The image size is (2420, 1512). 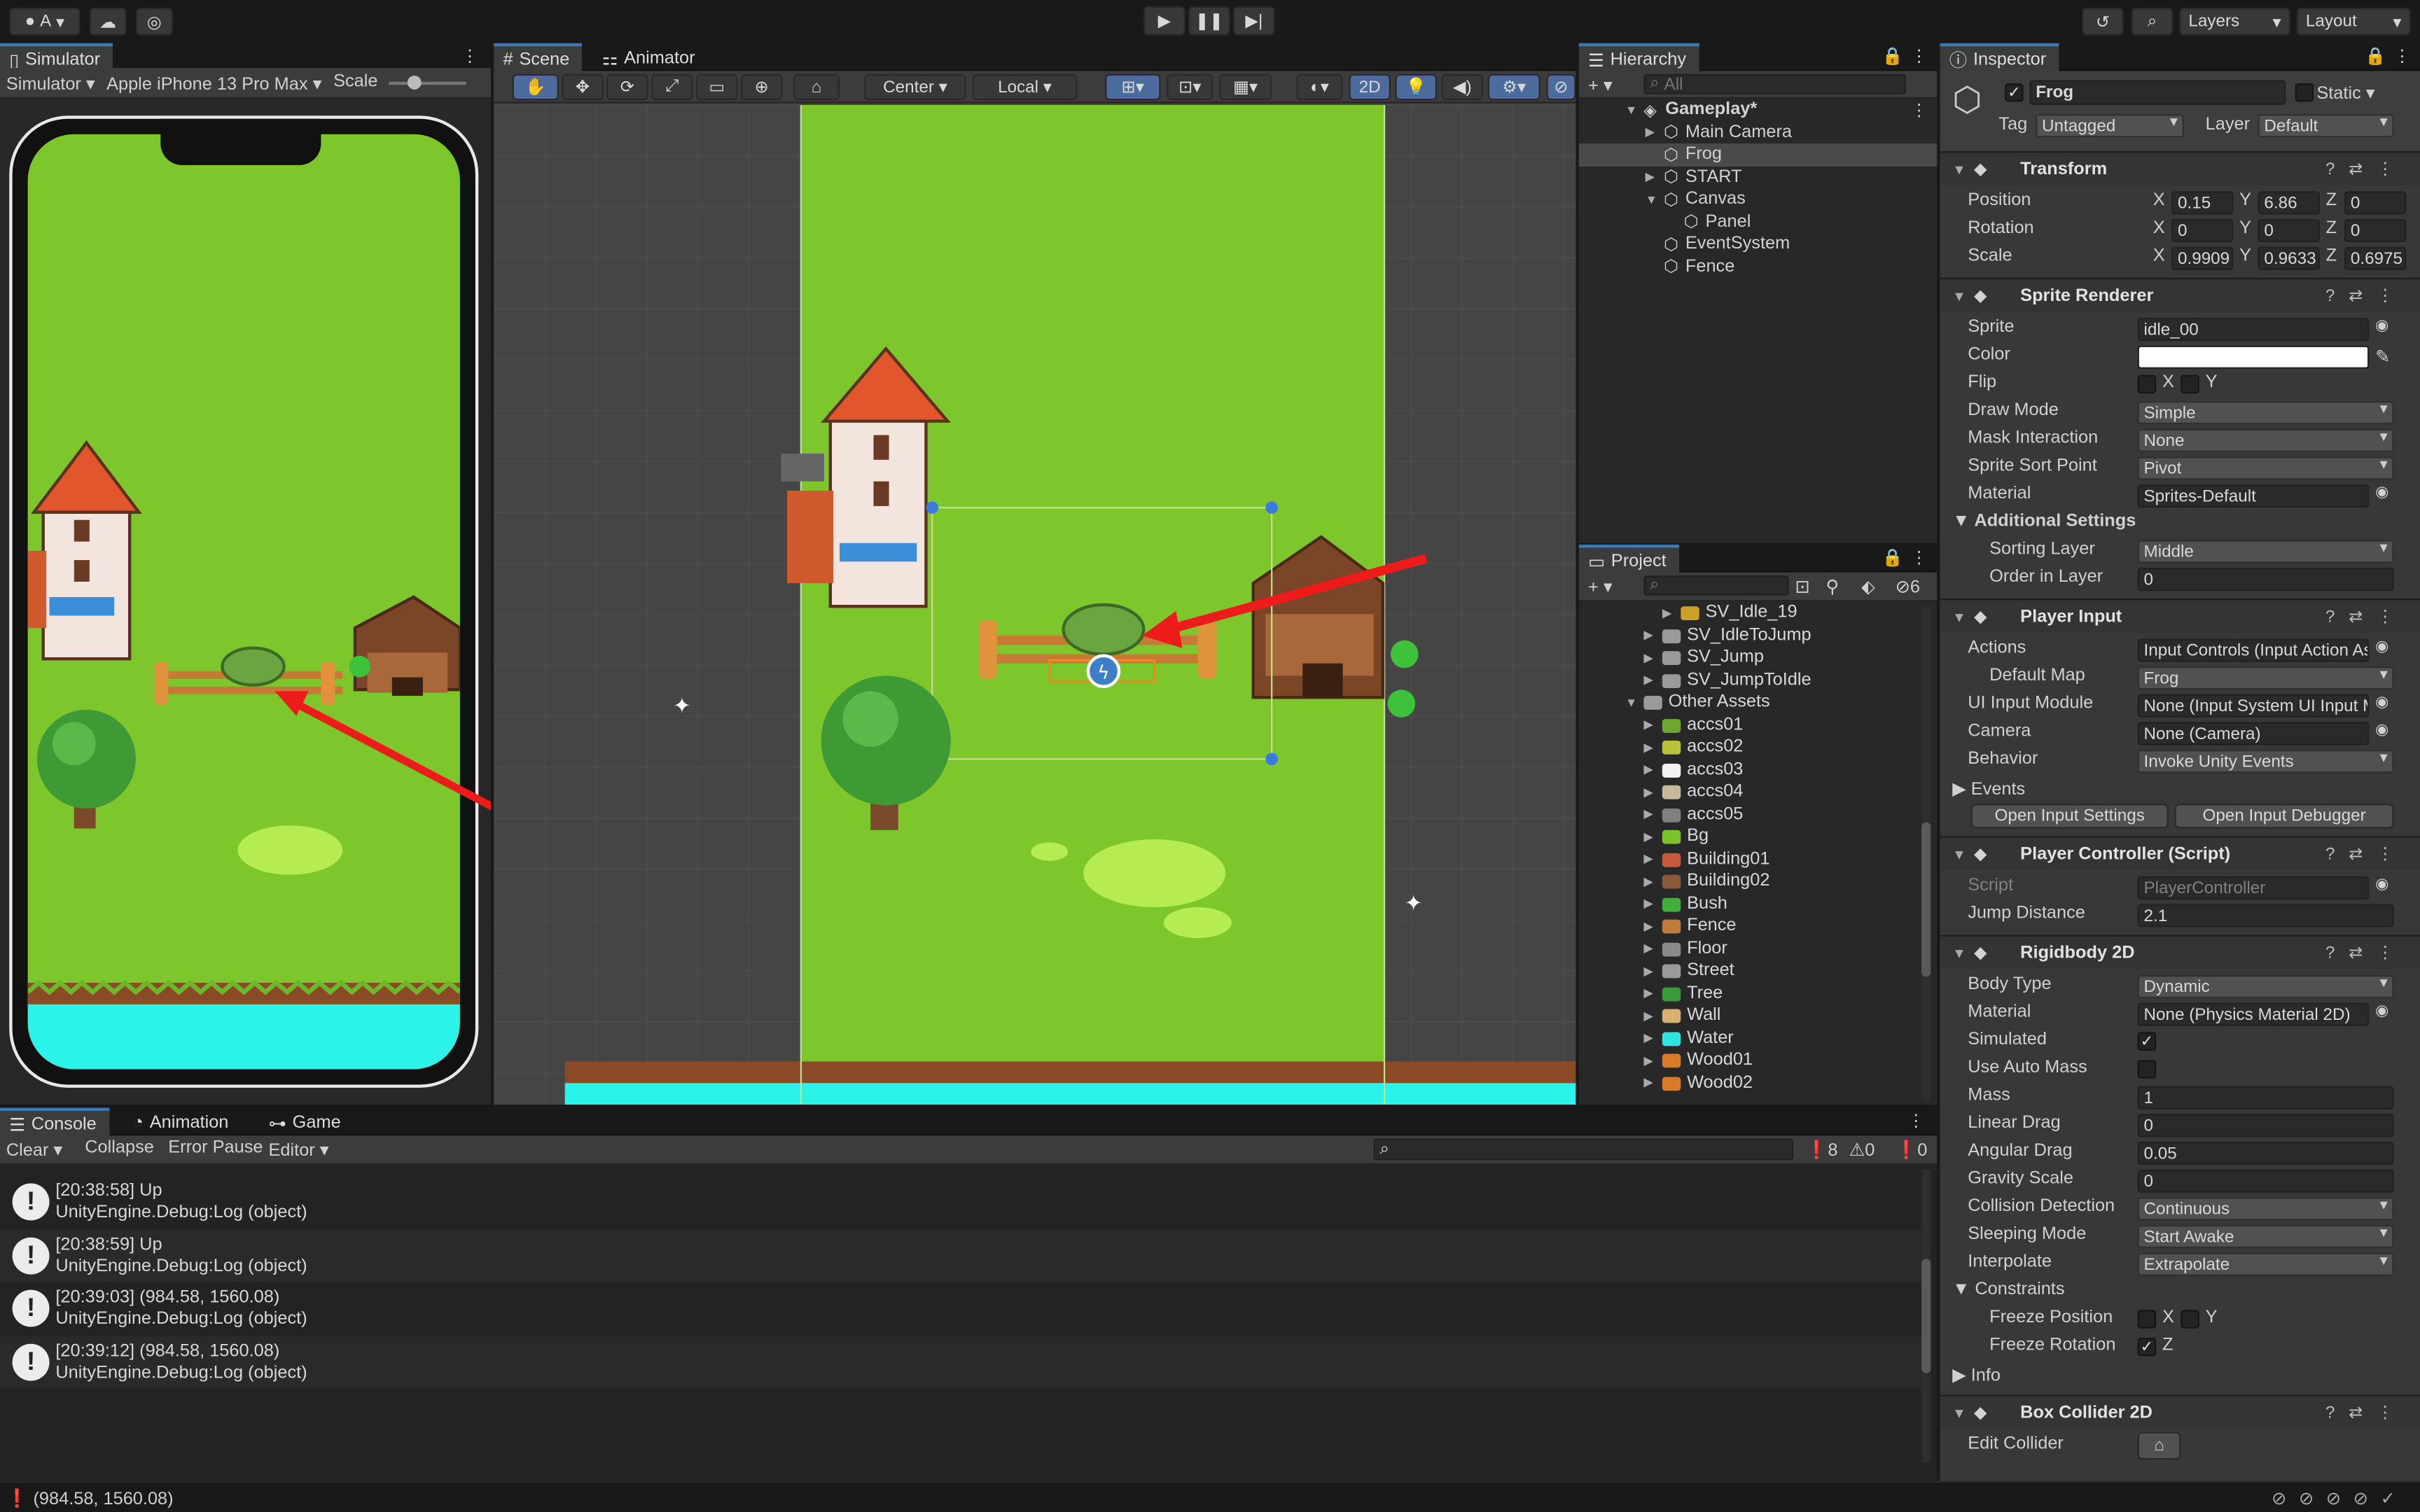 What do you see at coordinates (649, 58) in the screenshot?
I see `tab-animator: ⚏ Animator` at bounding box center [649, 58].